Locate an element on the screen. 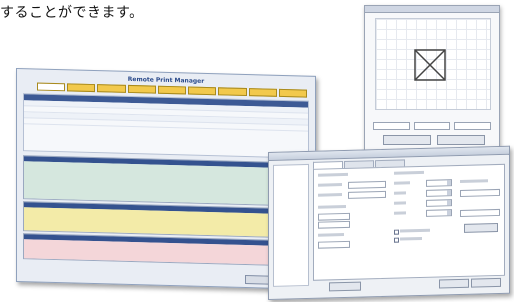  preview-fields is located at coordinates (432, 125).